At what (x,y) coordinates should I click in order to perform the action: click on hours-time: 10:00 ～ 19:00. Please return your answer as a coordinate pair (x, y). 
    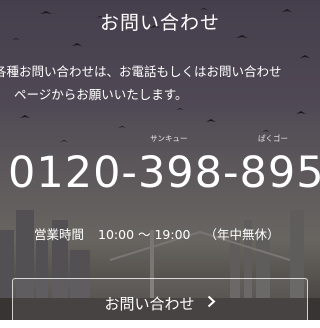
    Looking at the image, I should click on (144, 234).